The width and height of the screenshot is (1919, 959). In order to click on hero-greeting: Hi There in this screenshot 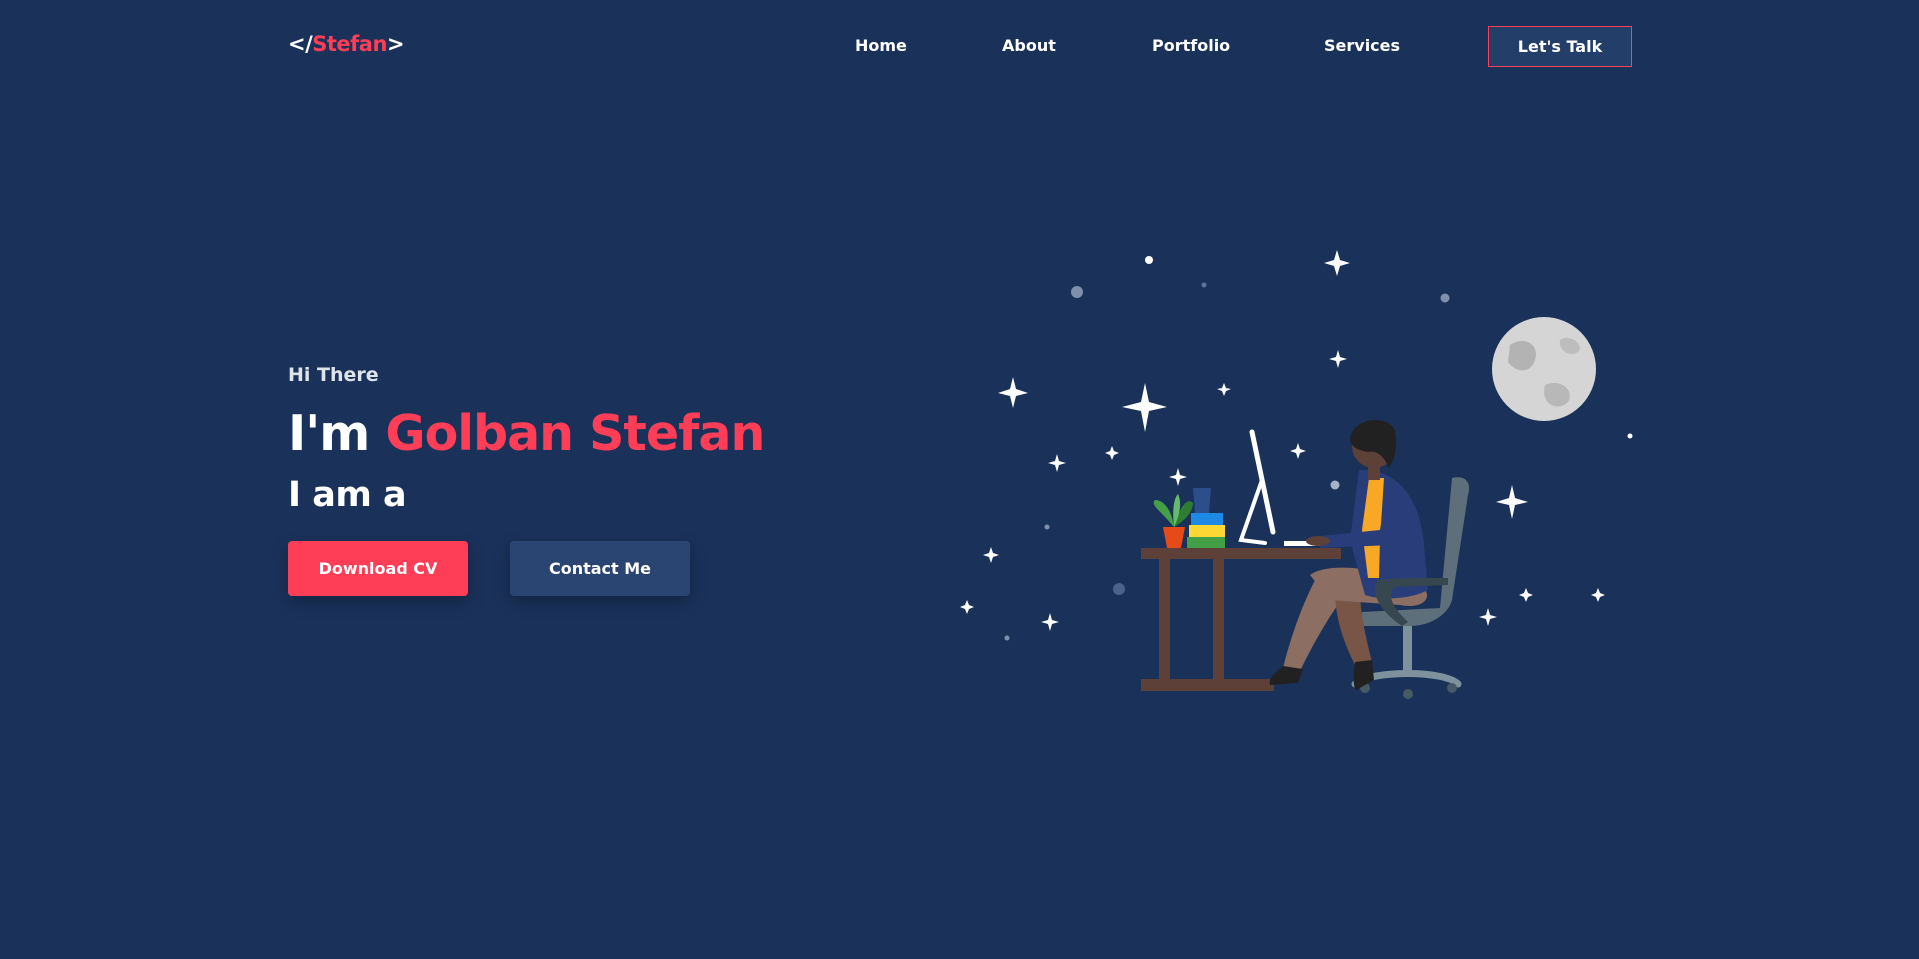, I will do `click(333, 375)`.